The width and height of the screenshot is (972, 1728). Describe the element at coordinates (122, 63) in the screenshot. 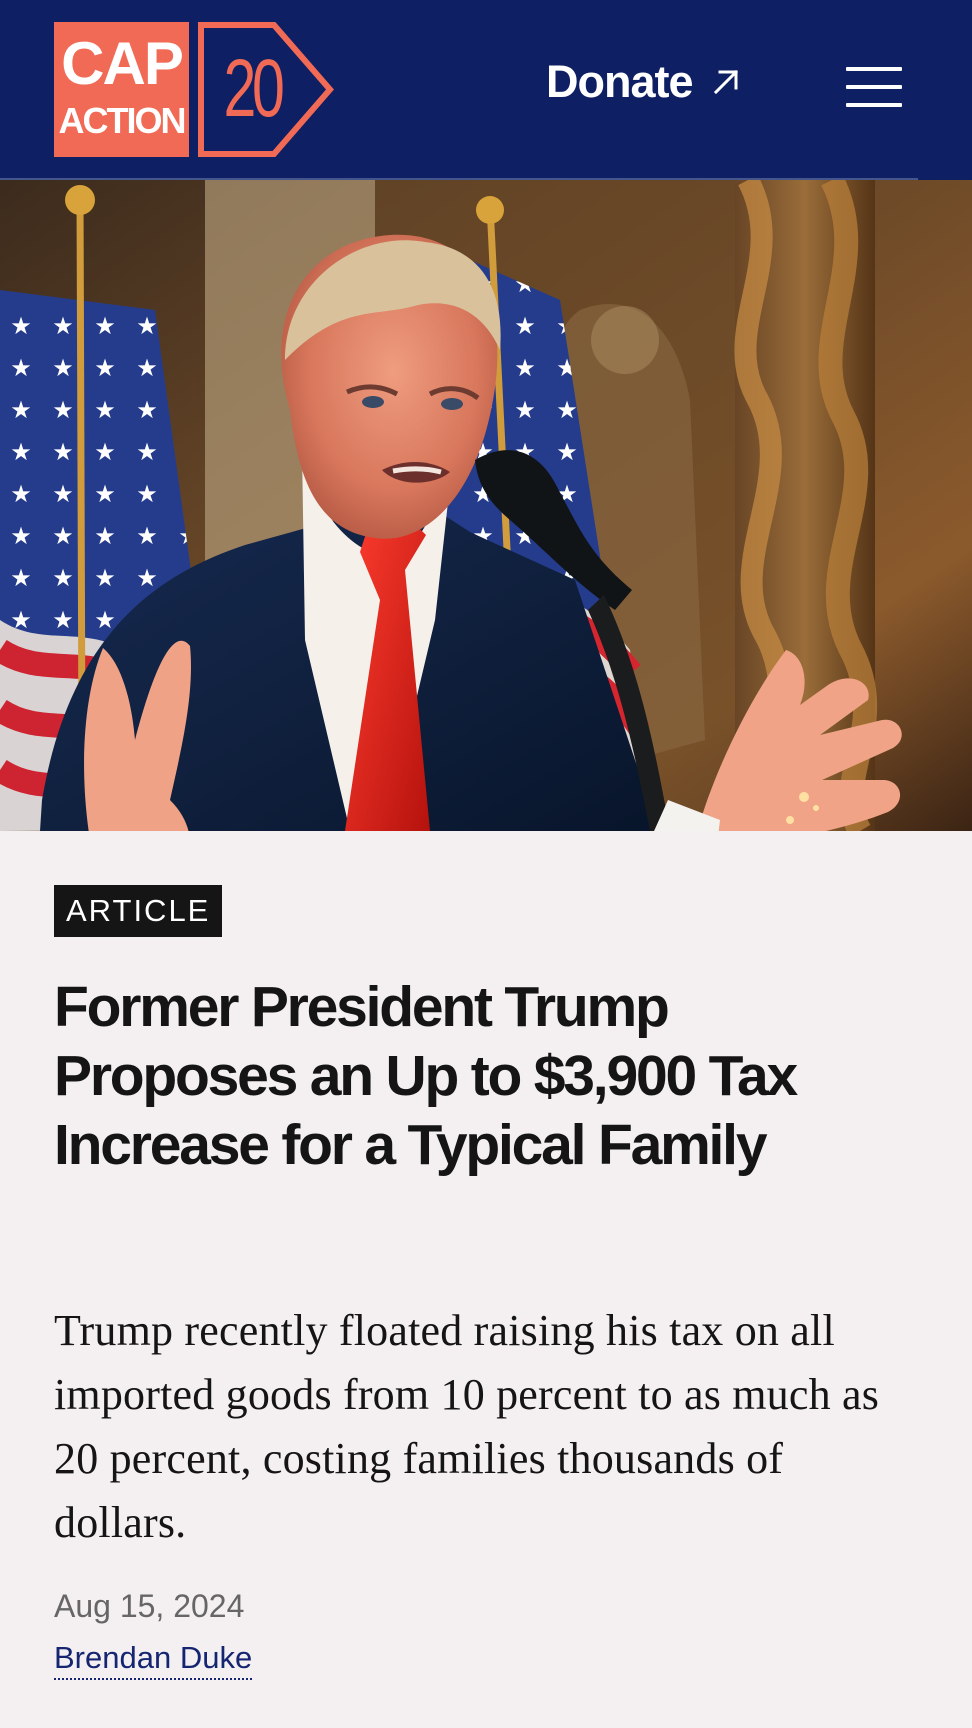

I see `logo-cap-text: CAP` at that location.